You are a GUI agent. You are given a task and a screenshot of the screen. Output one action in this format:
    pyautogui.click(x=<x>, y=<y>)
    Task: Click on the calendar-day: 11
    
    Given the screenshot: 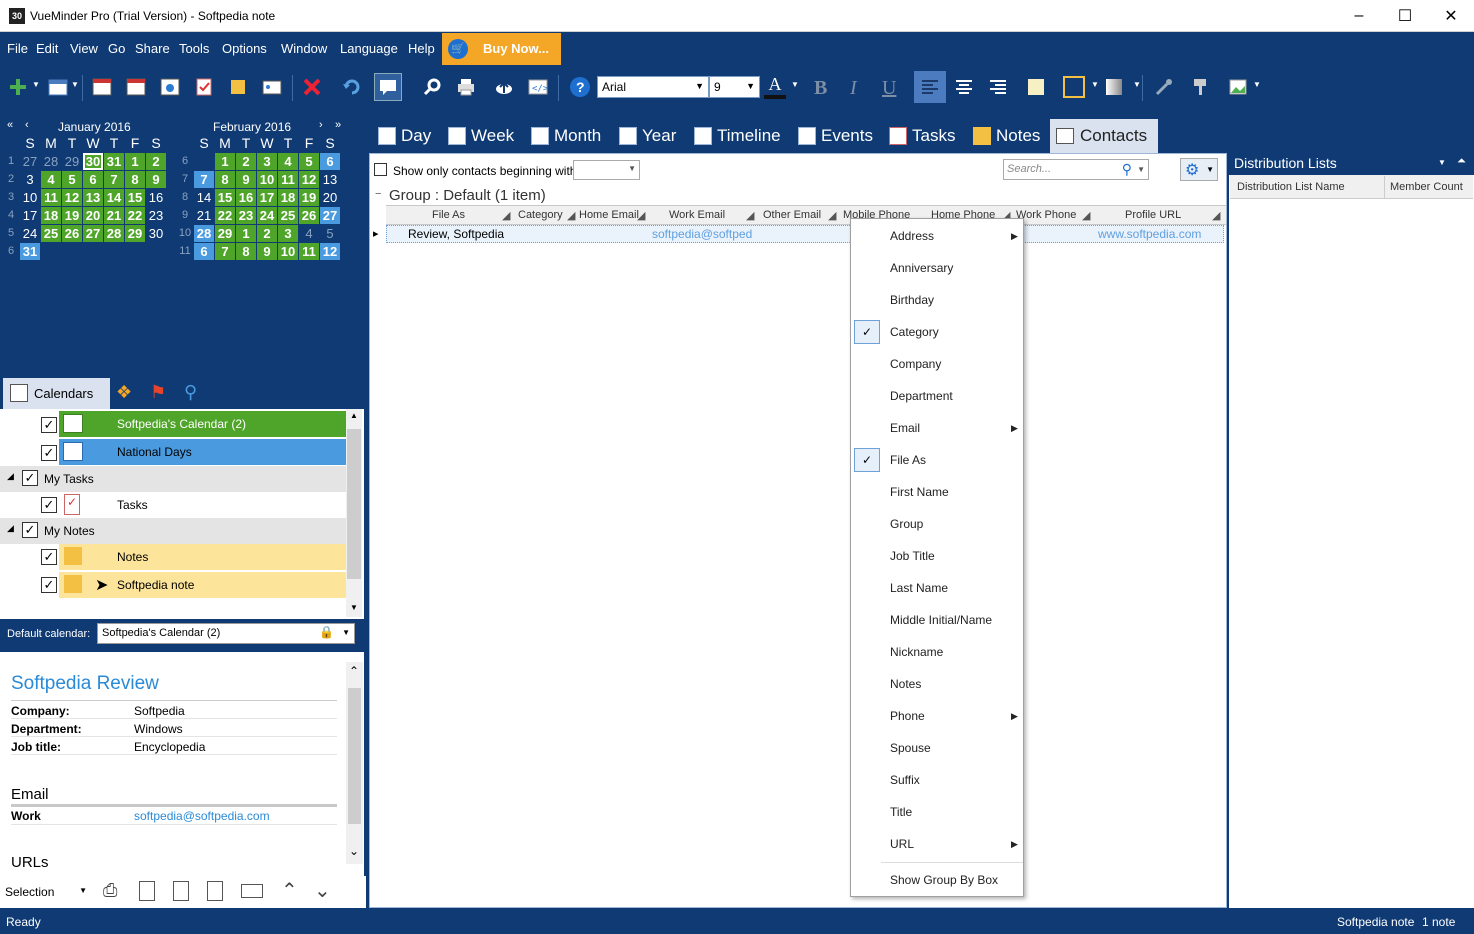 What is the action you would take?
    pyautogui.click(x=288, y=179)
    